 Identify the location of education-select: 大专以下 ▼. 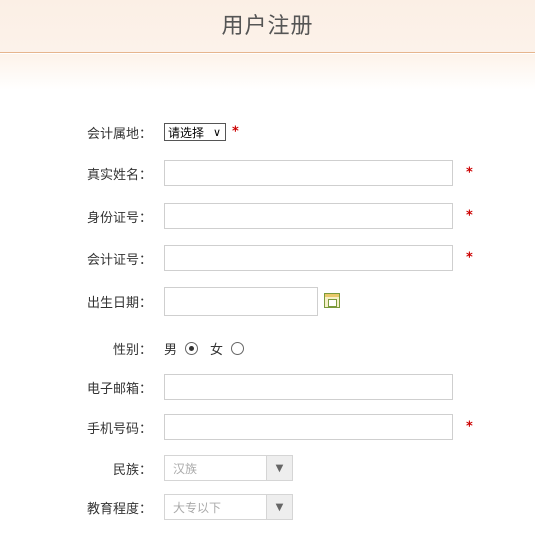
(228, 507).